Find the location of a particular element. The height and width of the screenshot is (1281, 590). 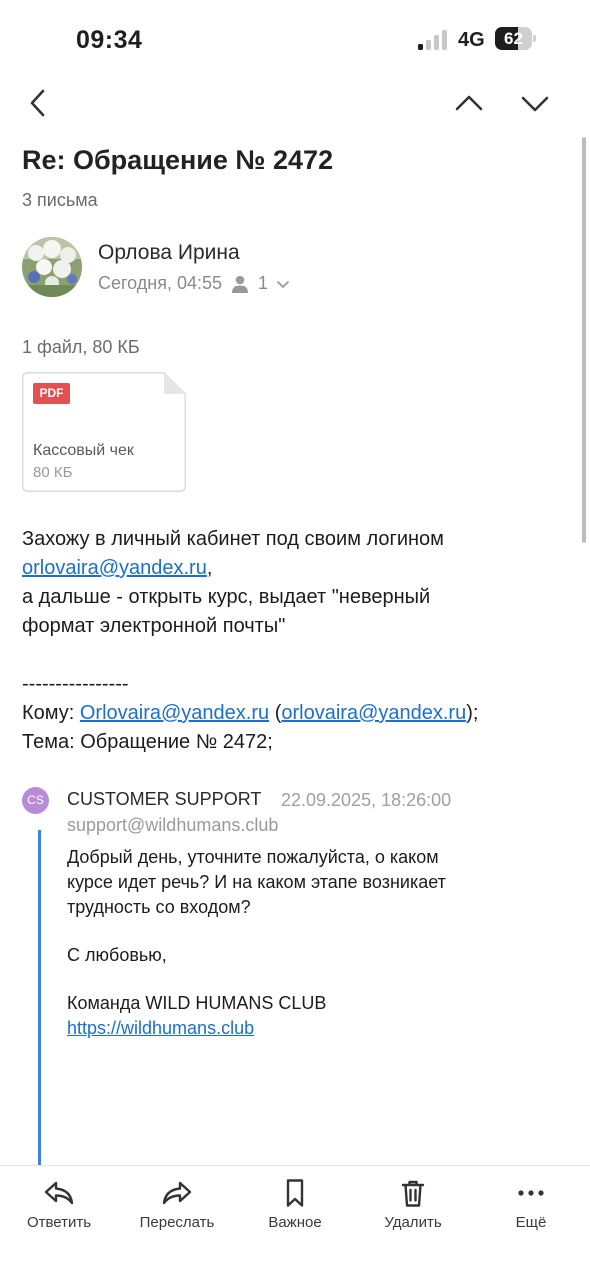

bottom-toolbar: Ответить Переслать Важное Удалить Ещё is located at coordinates (295, 1223).